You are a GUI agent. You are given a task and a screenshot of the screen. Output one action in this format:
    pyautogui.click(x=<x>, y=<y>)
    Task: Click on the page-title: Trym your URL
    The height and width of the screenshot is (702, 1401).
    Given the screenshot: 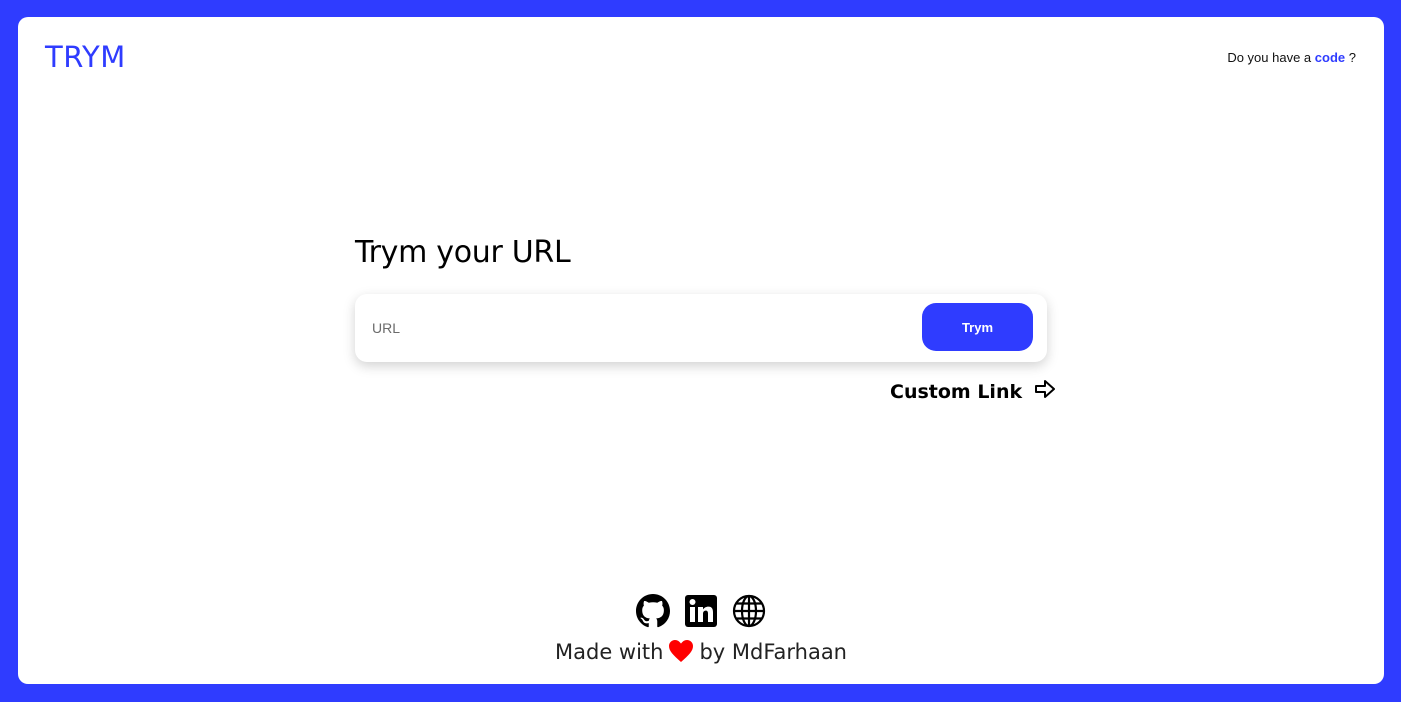 What is the action you would take?
    pyautogui.click(x=463, y=252)
    